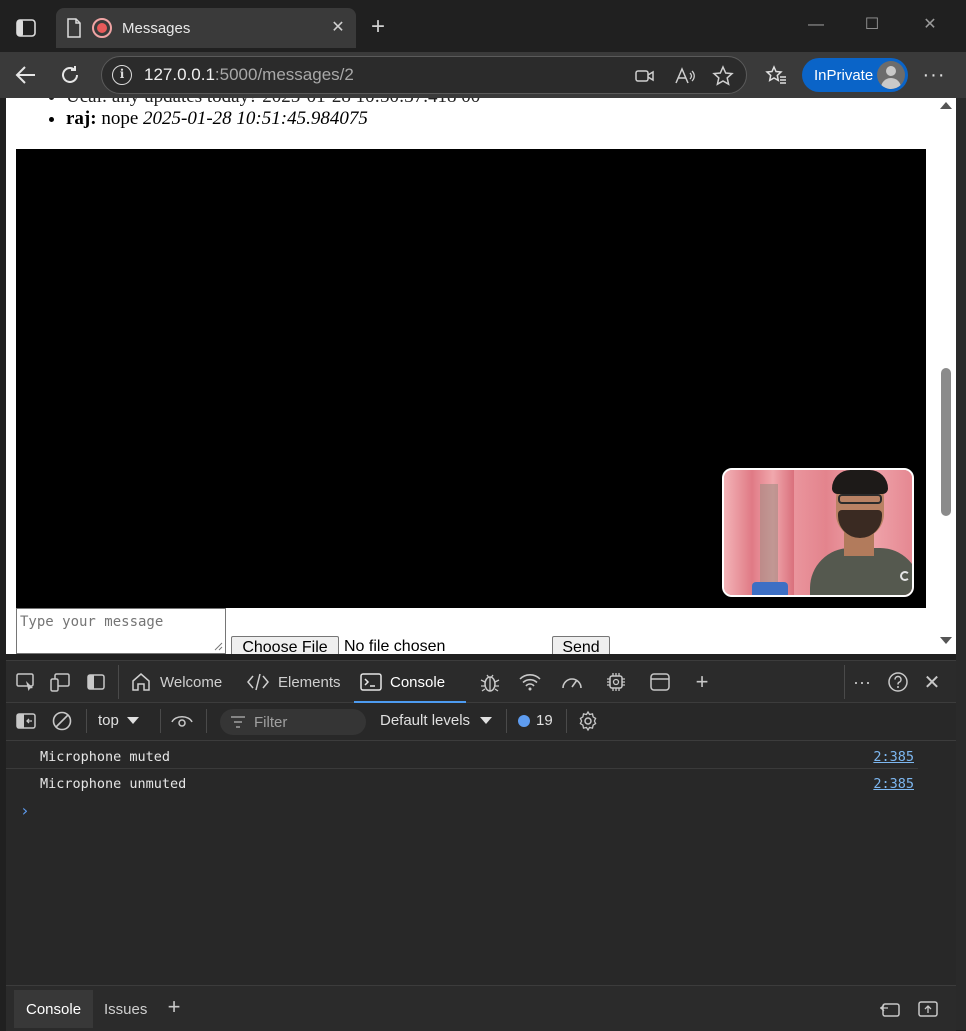  What do you see at coordinates (930, 25) in the screenshot?
I see `window-close-icon: ✕` at bounding box center [930, 25].